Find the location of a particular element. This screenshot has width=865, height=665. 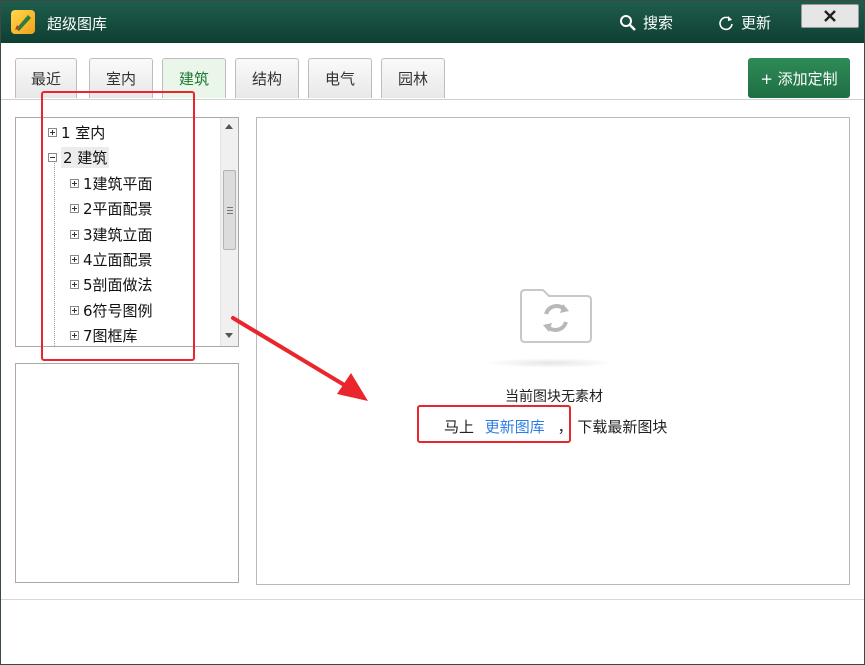

app-logo-icon is located at coordinates (23, 22).